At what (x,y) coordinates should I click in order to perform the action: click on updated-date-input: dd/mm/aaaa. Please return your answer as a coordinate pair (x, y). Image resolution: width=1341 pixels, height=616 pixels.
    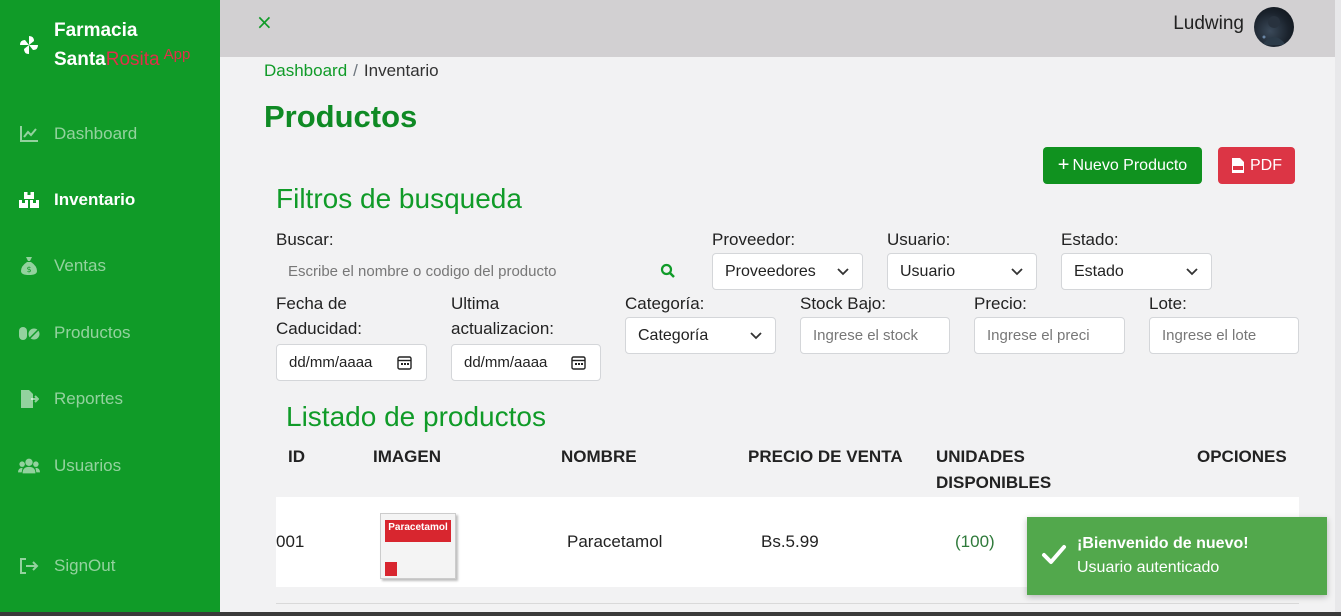
    Looking at the image, I should click on (526, 362).